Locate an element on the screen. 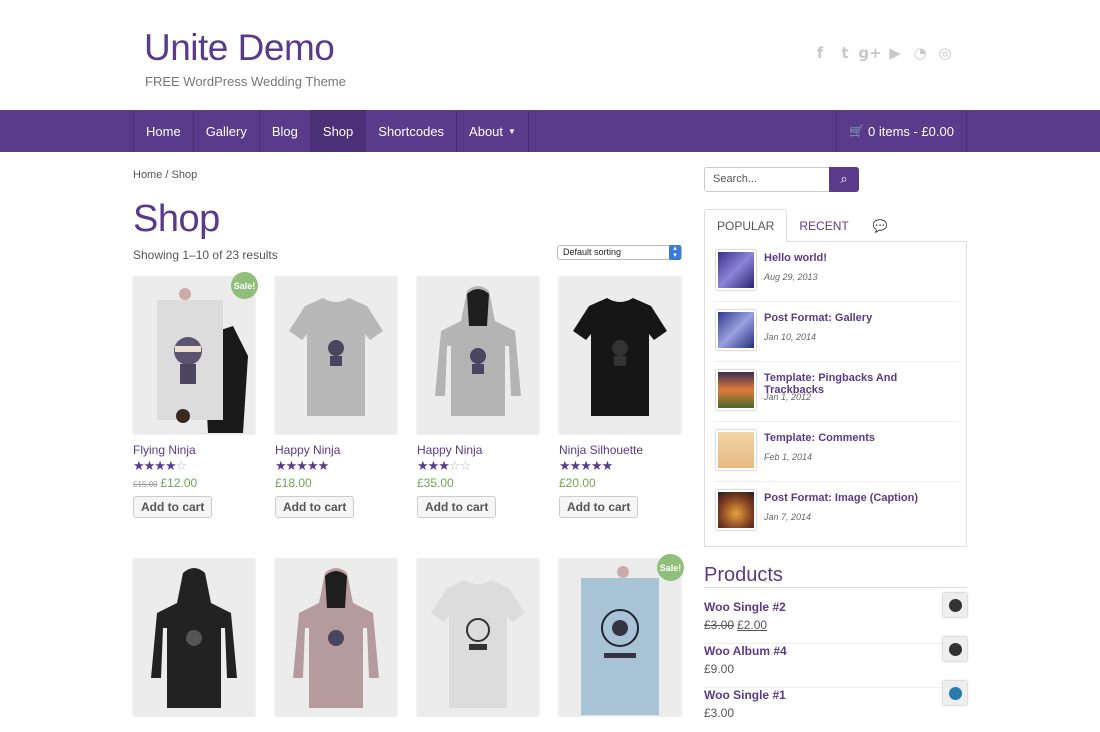  nav-item-home: Home is located at coordinates (163, 131).